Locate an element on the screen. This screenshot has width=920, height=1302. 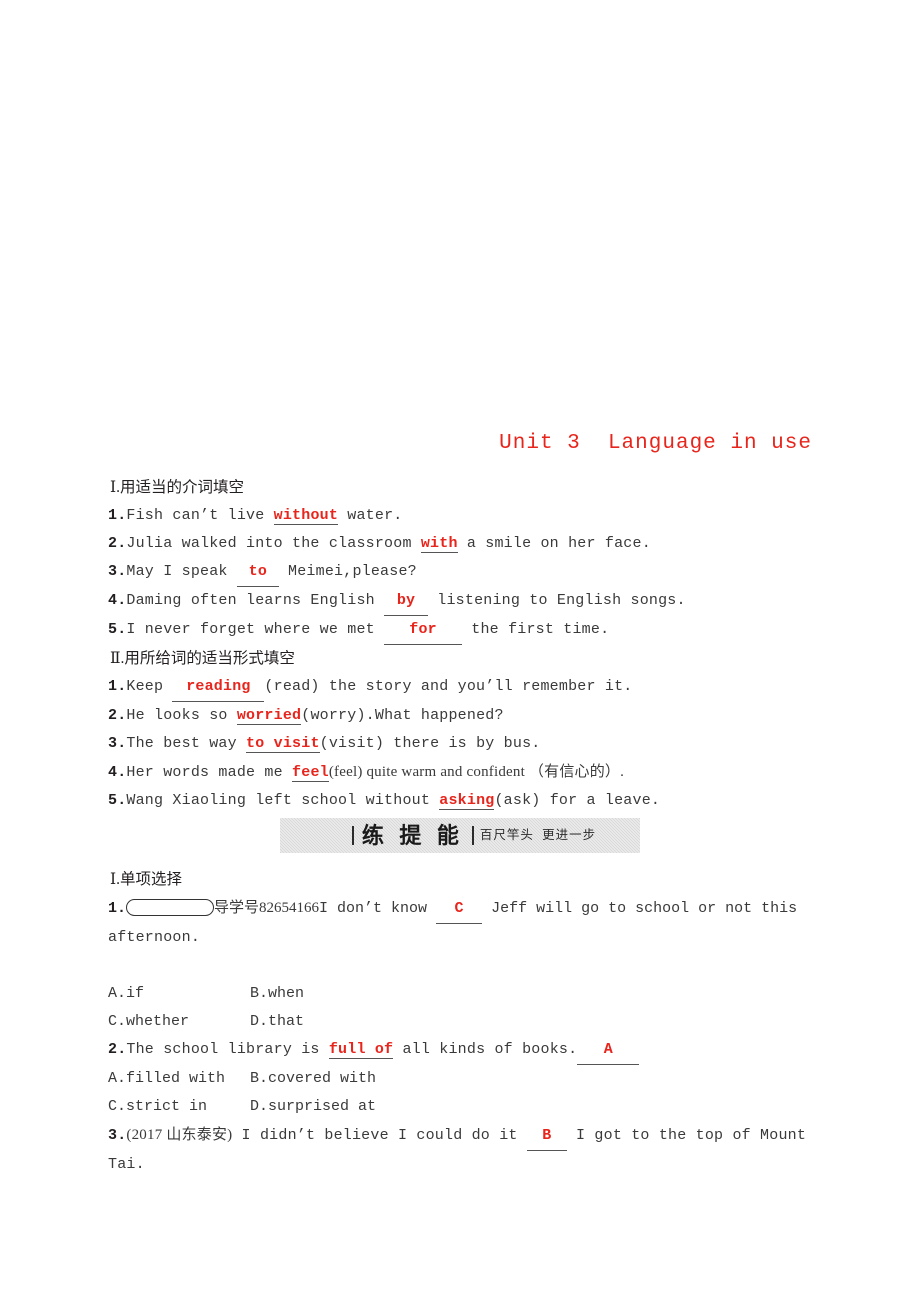
banner-inner: 练 提 能 百尺竿头 更进一步 is located at coordinates (474, 835).